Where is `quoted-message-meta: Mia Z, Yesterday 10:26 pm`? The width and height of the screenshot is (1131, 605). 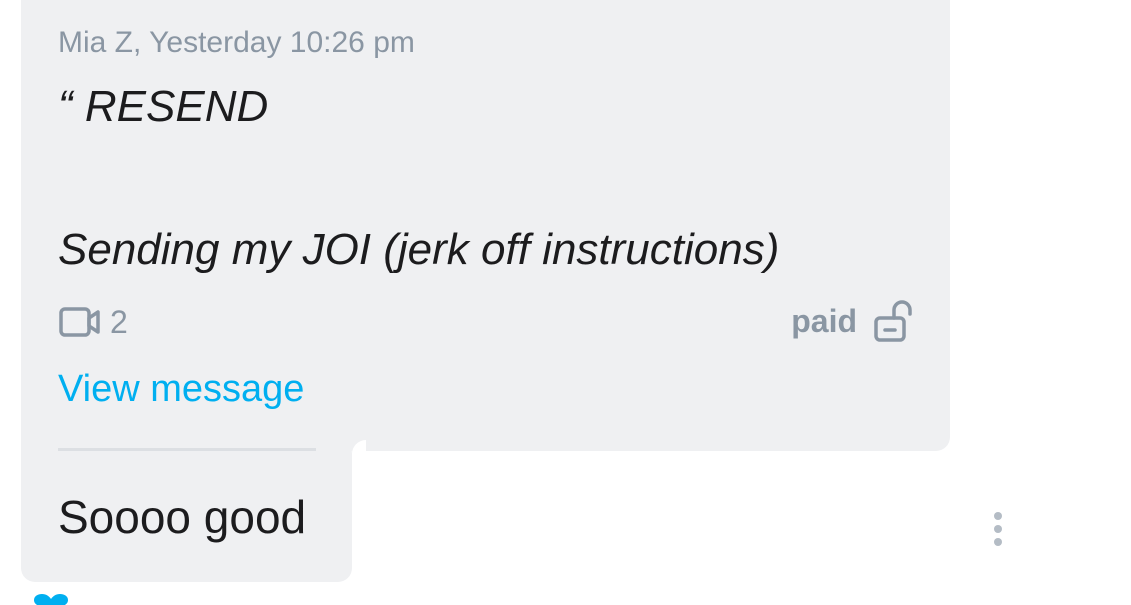
quoted-message-meta: Mia Z, Yesterday 10:26 pm is located at coordinates (236, 42).